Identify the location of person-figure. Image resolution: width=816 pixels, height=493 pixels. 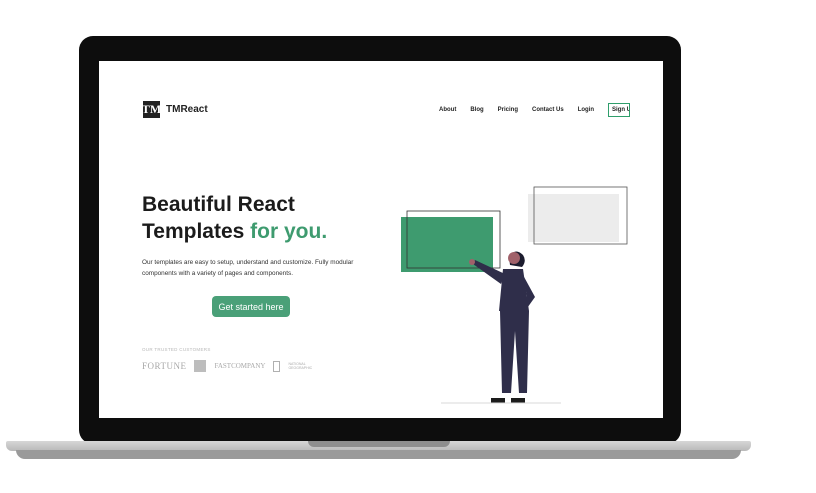
(502, 327).